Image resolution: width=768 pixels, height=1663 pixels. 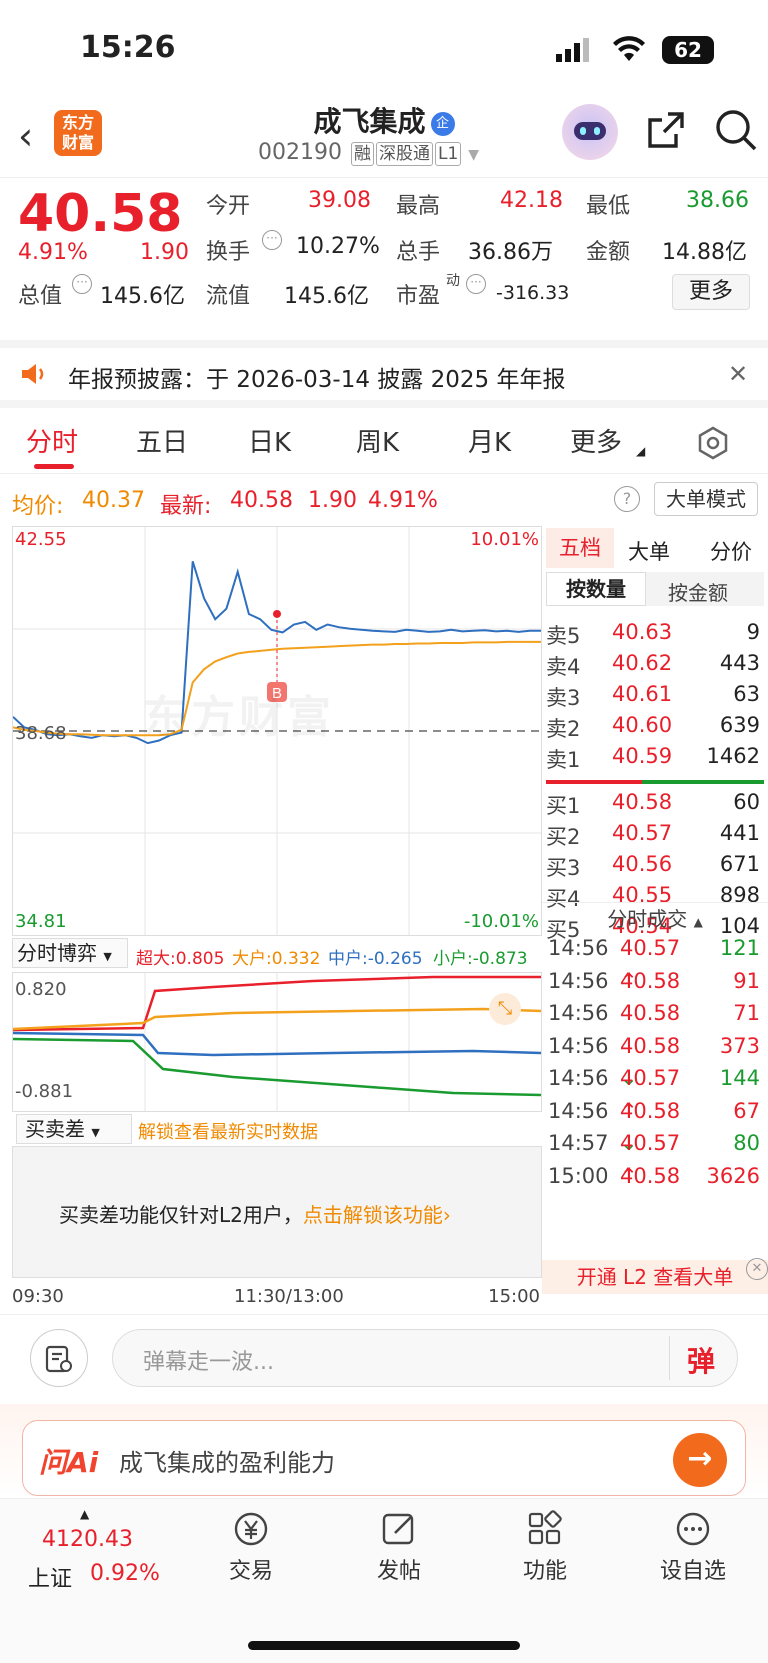 I want to click on subtab-by-amount: 按金额, so click(x=698, y=591).